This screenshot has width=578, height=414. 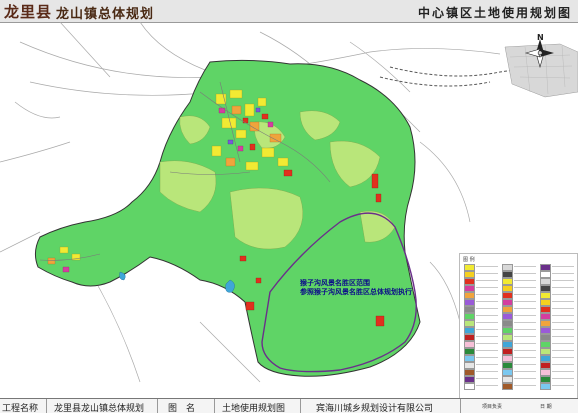 What do you see at coordinates (289, 11) in the screenshot?
I see `header-bar: 龙里县 龙山镇总体规划 中心镇区土地使用规划图` at bounding box center [289, 11].